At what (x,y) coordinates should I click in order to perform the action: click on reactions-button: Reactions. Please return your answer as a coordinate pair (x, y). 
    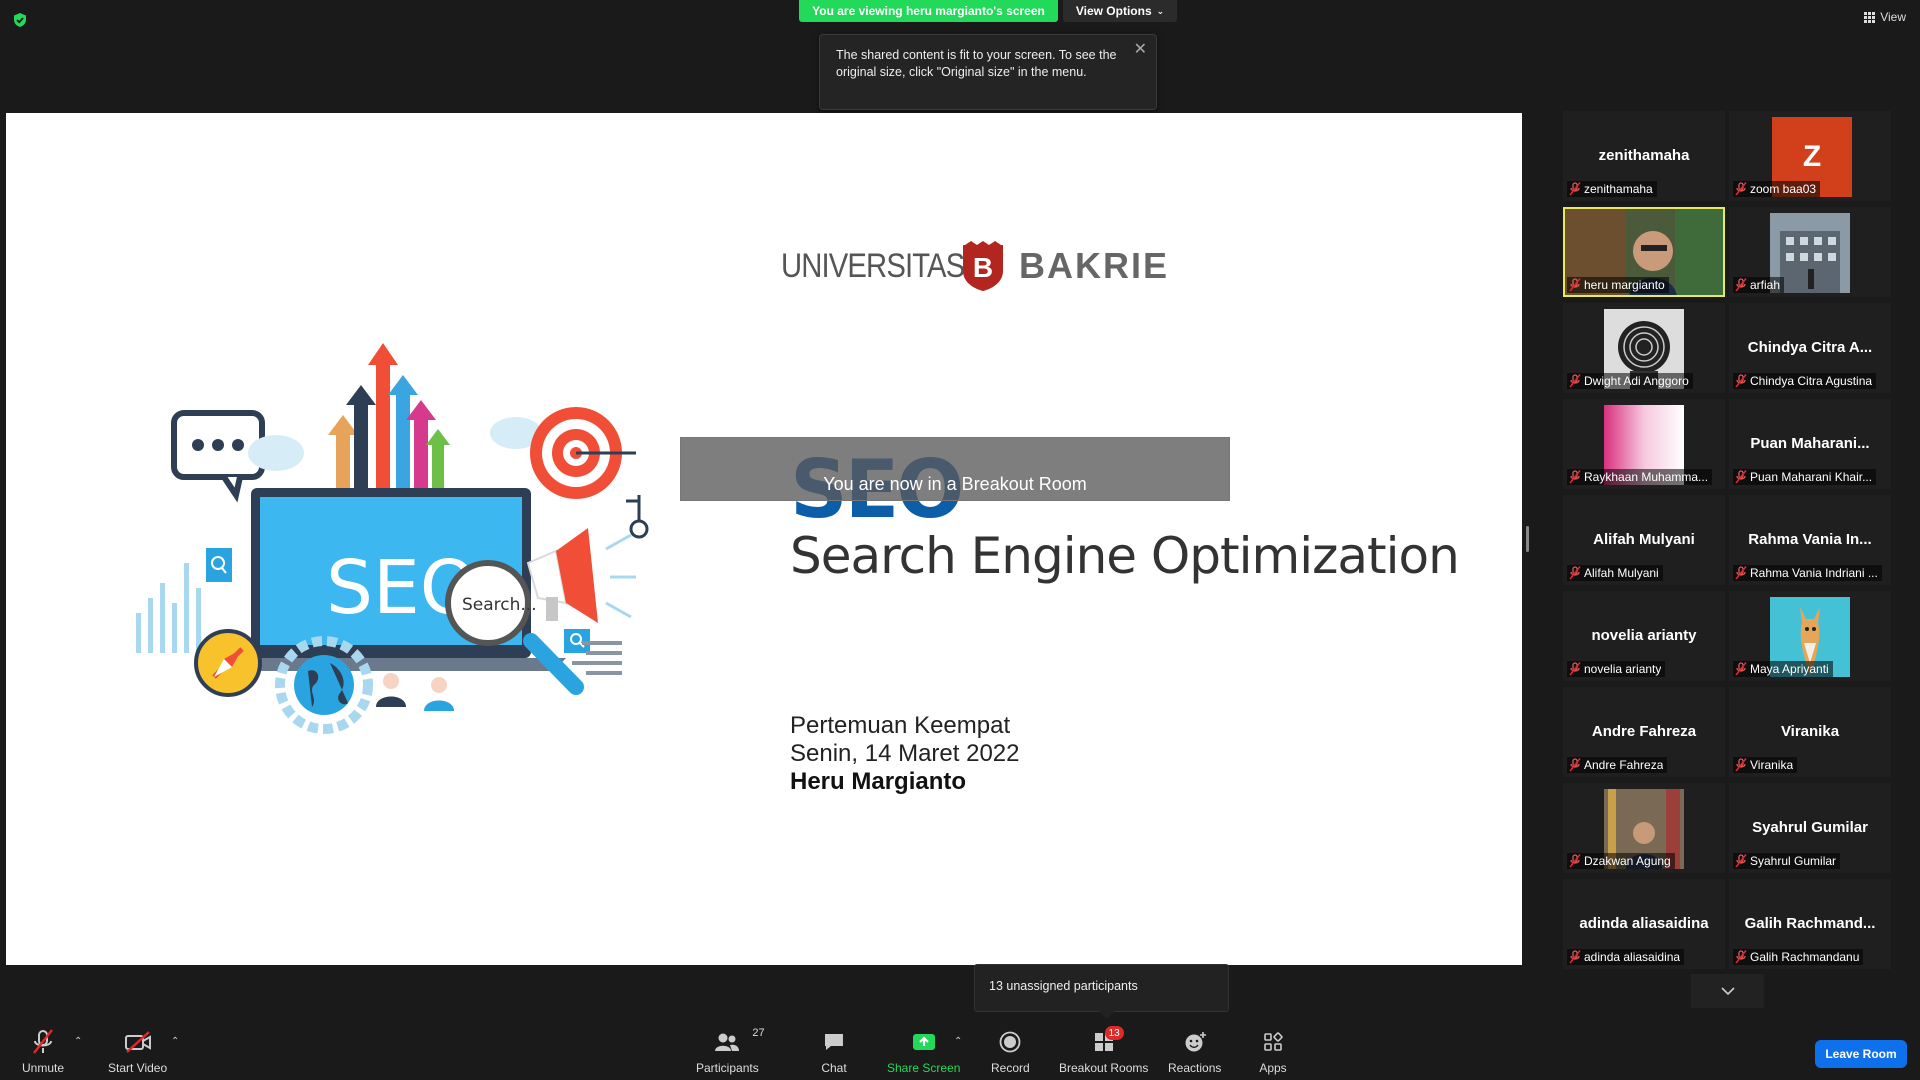
    Looking at the image, I should click on (1194, 1052).